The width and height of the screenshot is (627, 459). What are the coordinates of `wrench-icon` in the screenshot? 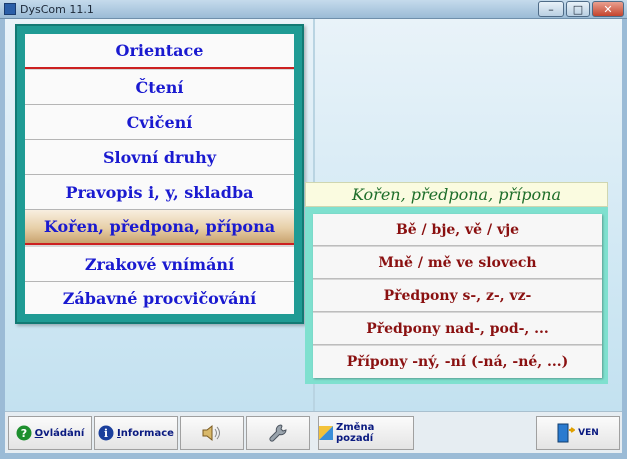 It's located at (278, 433).